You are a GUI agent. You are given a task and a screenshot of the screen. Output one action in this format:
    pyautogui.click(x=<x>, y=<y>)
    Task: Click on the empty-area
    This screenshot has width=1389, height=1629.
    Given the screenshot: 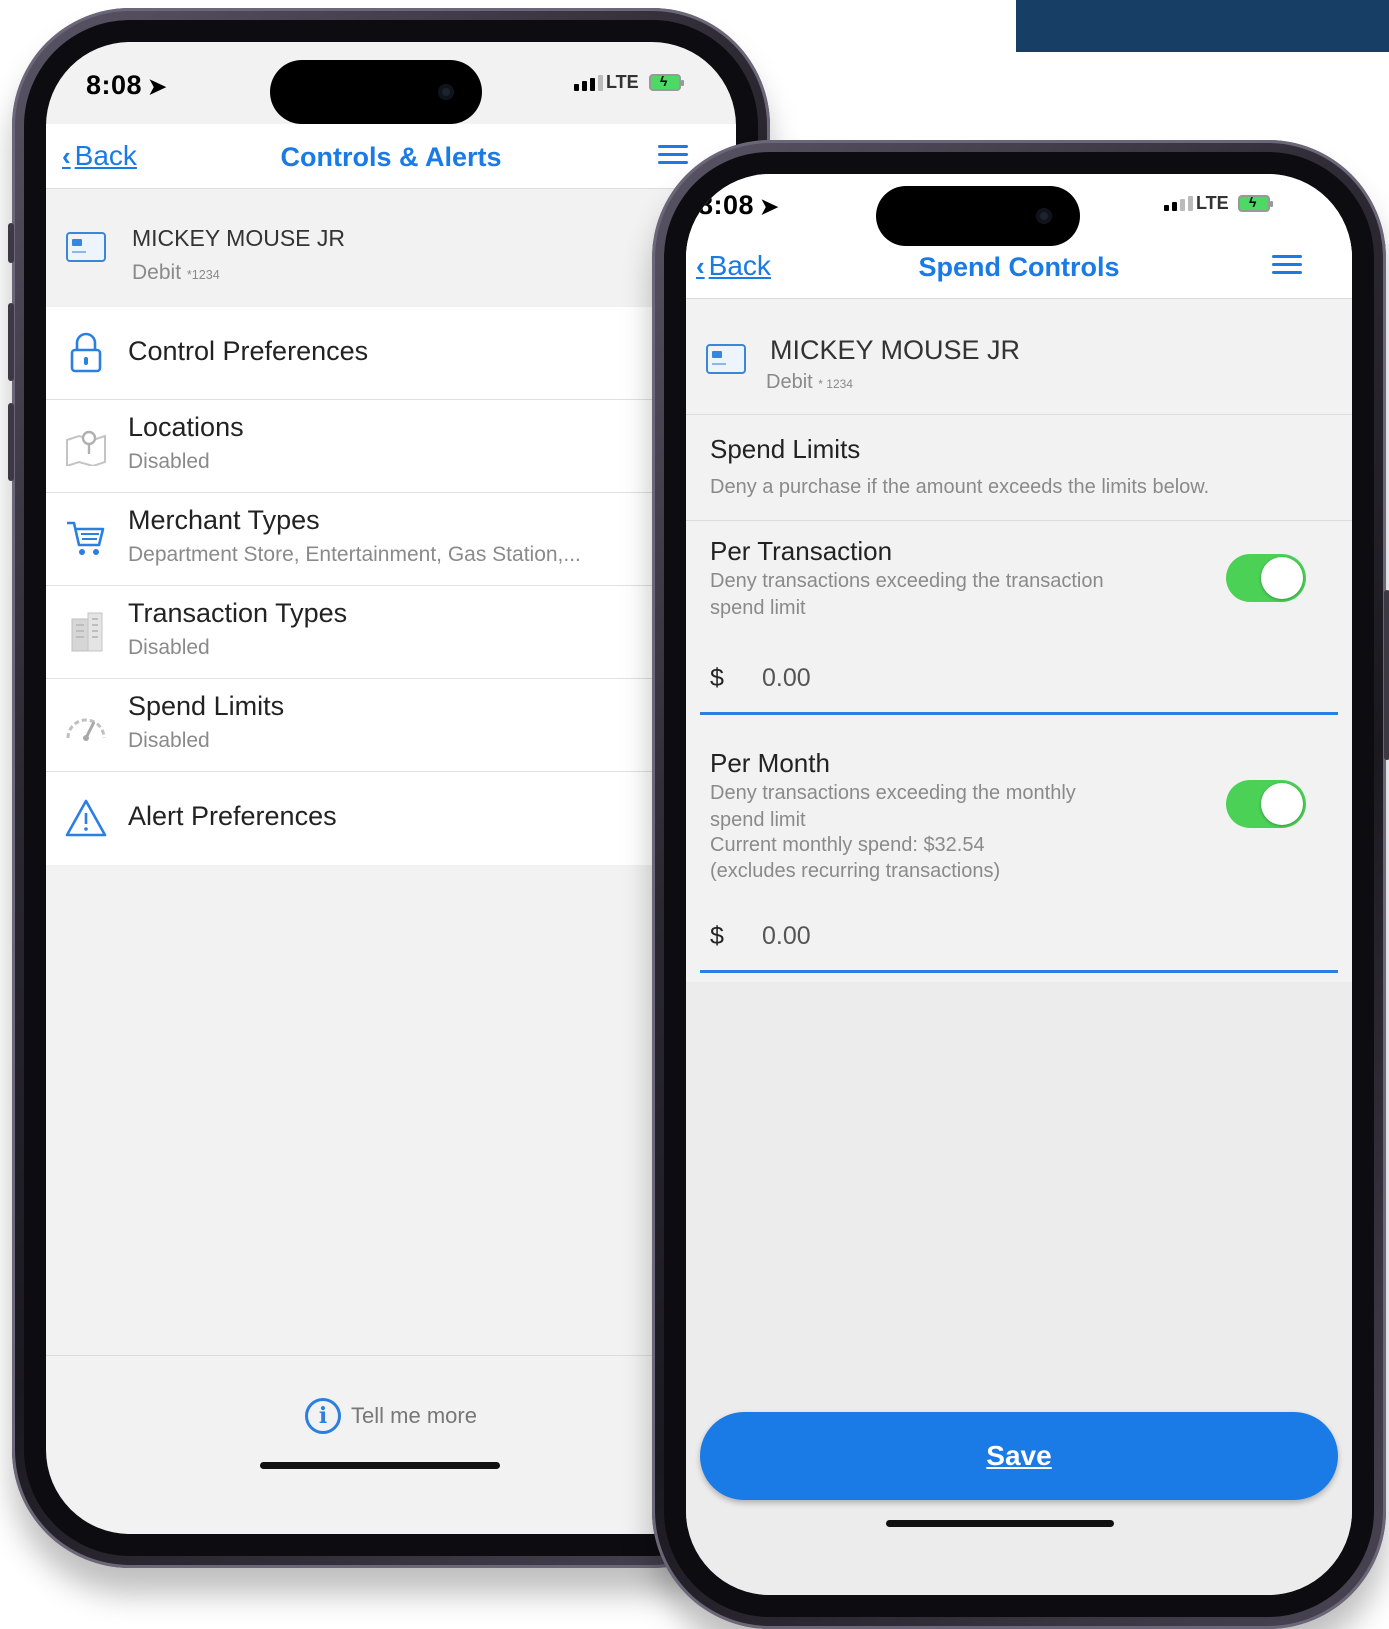 What is the action you would take?
    pyautogui.click(x=391, y=1110)
    